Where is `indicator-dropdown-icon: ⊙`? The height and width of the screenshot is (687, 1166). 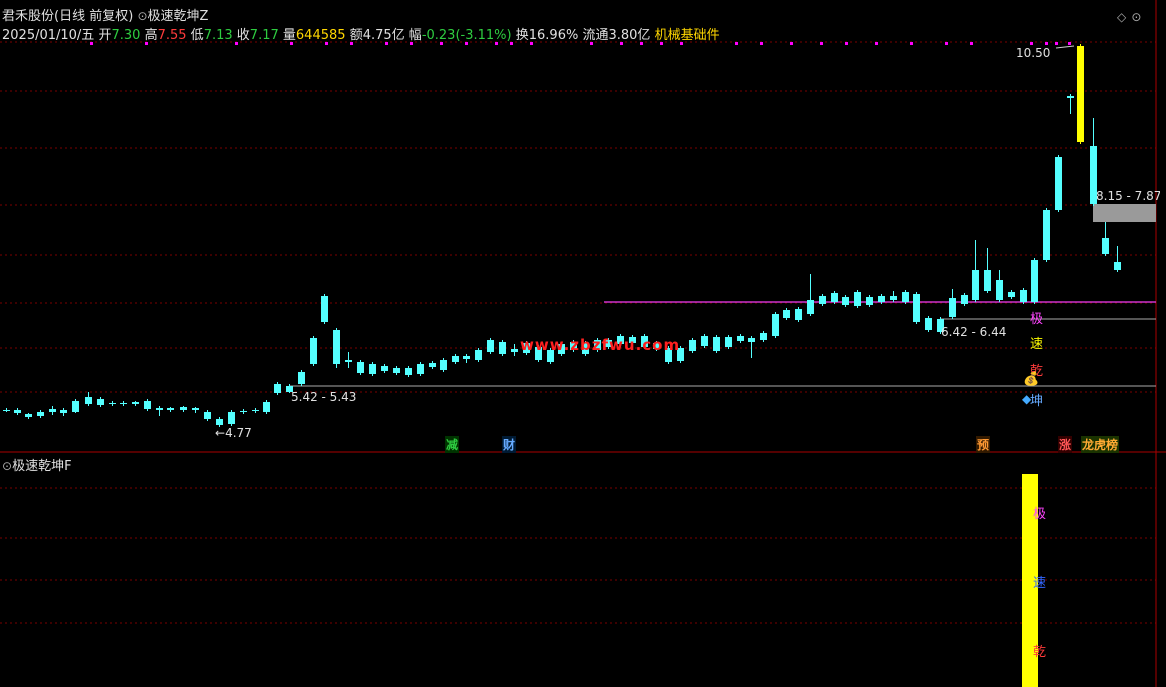
indicator-dropdown-icon: ⊙ is located at coordinates (142, 16).